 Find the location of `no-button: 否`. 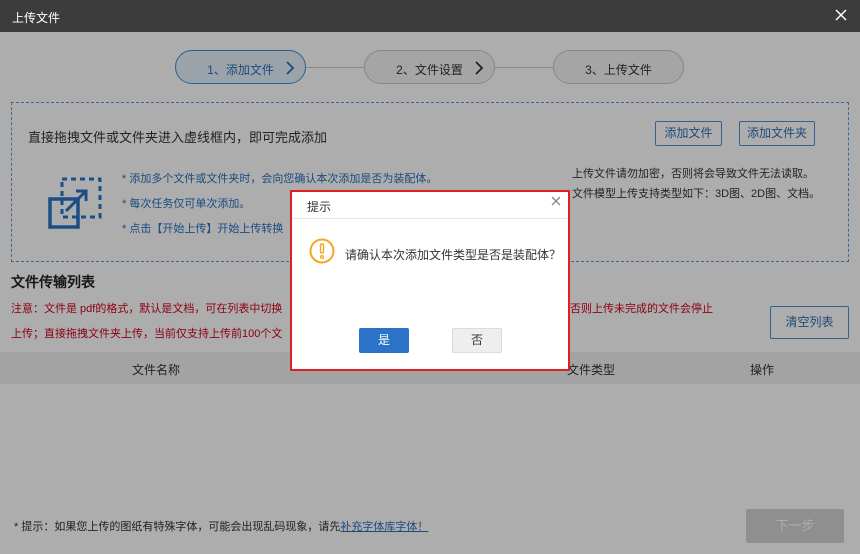

no-button: 否 is located at coordinates (477, 340).